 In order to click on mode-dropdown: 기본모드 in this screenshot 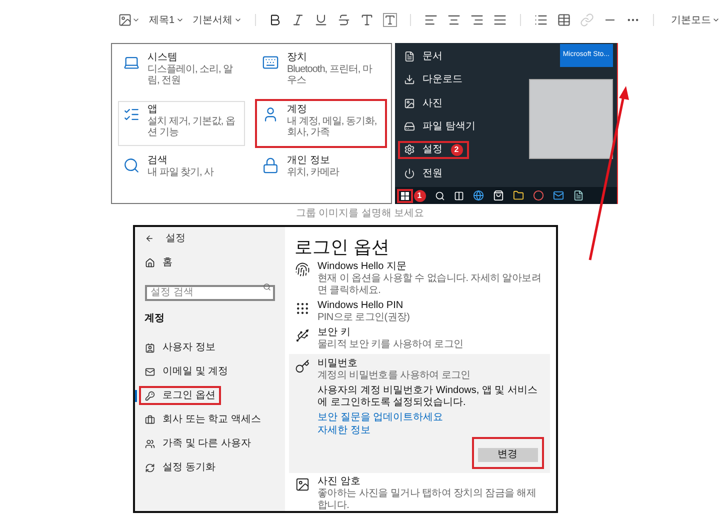, I will do `click(695, 20)`.